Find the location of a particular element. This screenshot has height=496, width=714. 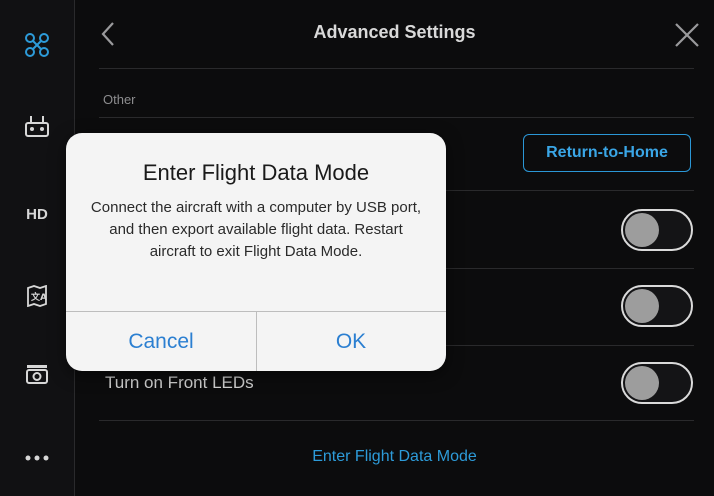

front-leds-label: Turn on Front LEDs is located at coordinates (179, 382).